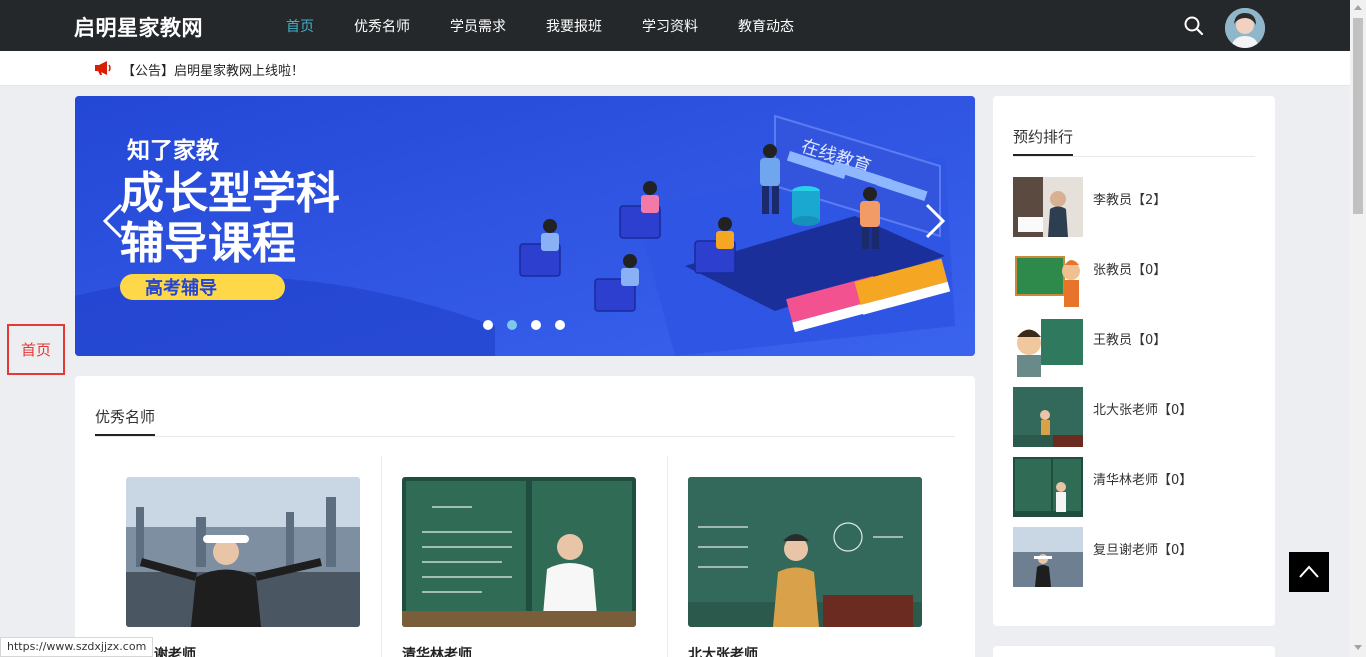  What do you see at coordinates (1194, 26) in the screenshot?
I see `search-icon` at bounding box center [1194, 26].